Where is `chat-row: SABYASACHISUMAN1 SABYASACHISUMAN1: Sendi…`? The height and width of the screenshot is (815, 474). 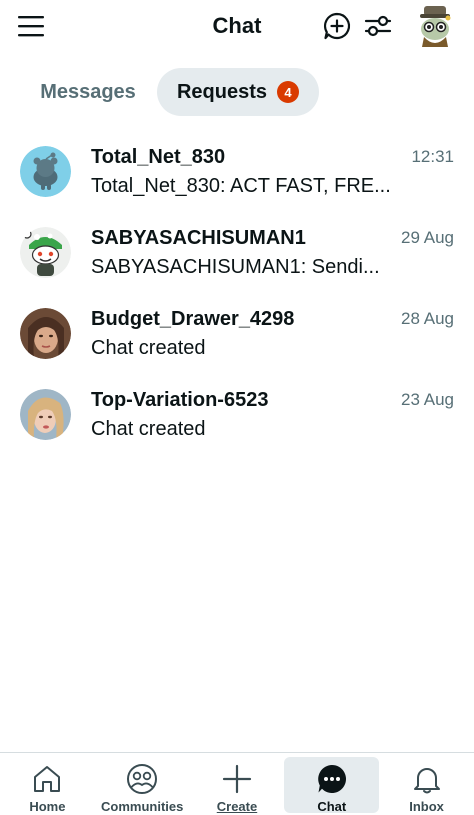 chat-row: SABYASACHISUMAN1 SABYASACHISUMAN1: Sendi… is located at coordinates (237, 257).